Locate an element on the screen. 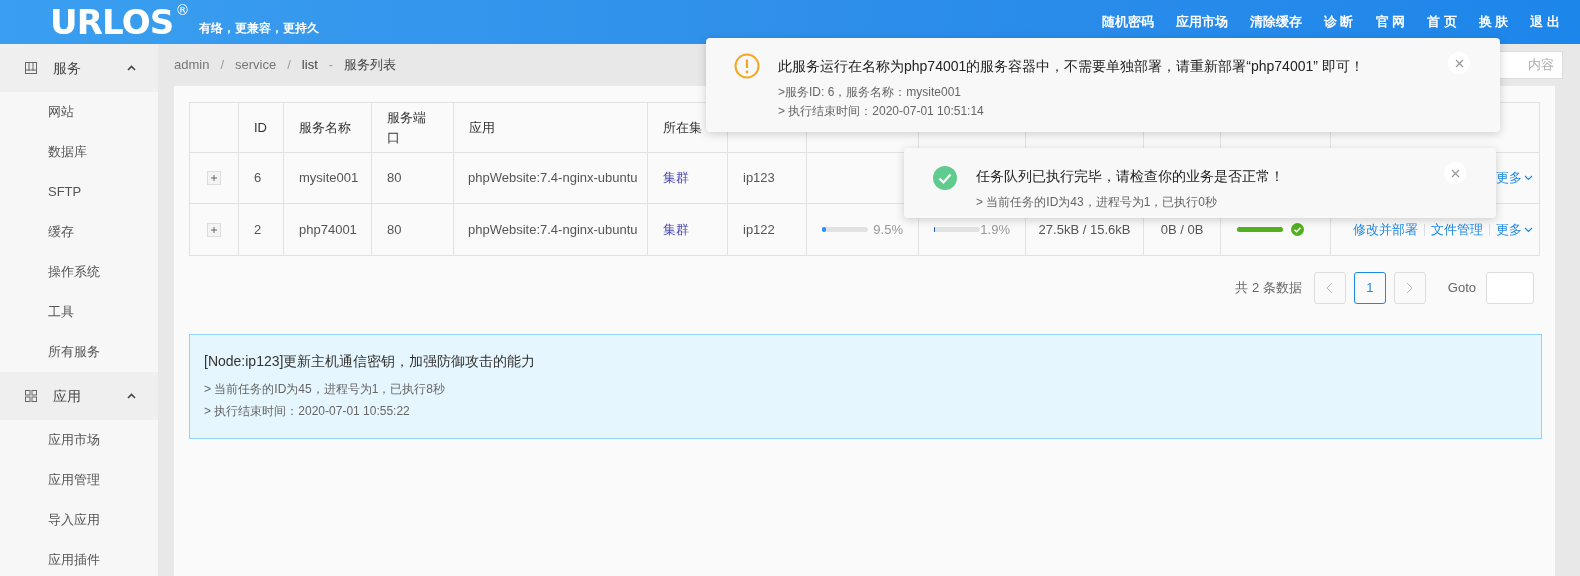  table-cell-text: 0B / 0B is located at coordinates (1182, 229).